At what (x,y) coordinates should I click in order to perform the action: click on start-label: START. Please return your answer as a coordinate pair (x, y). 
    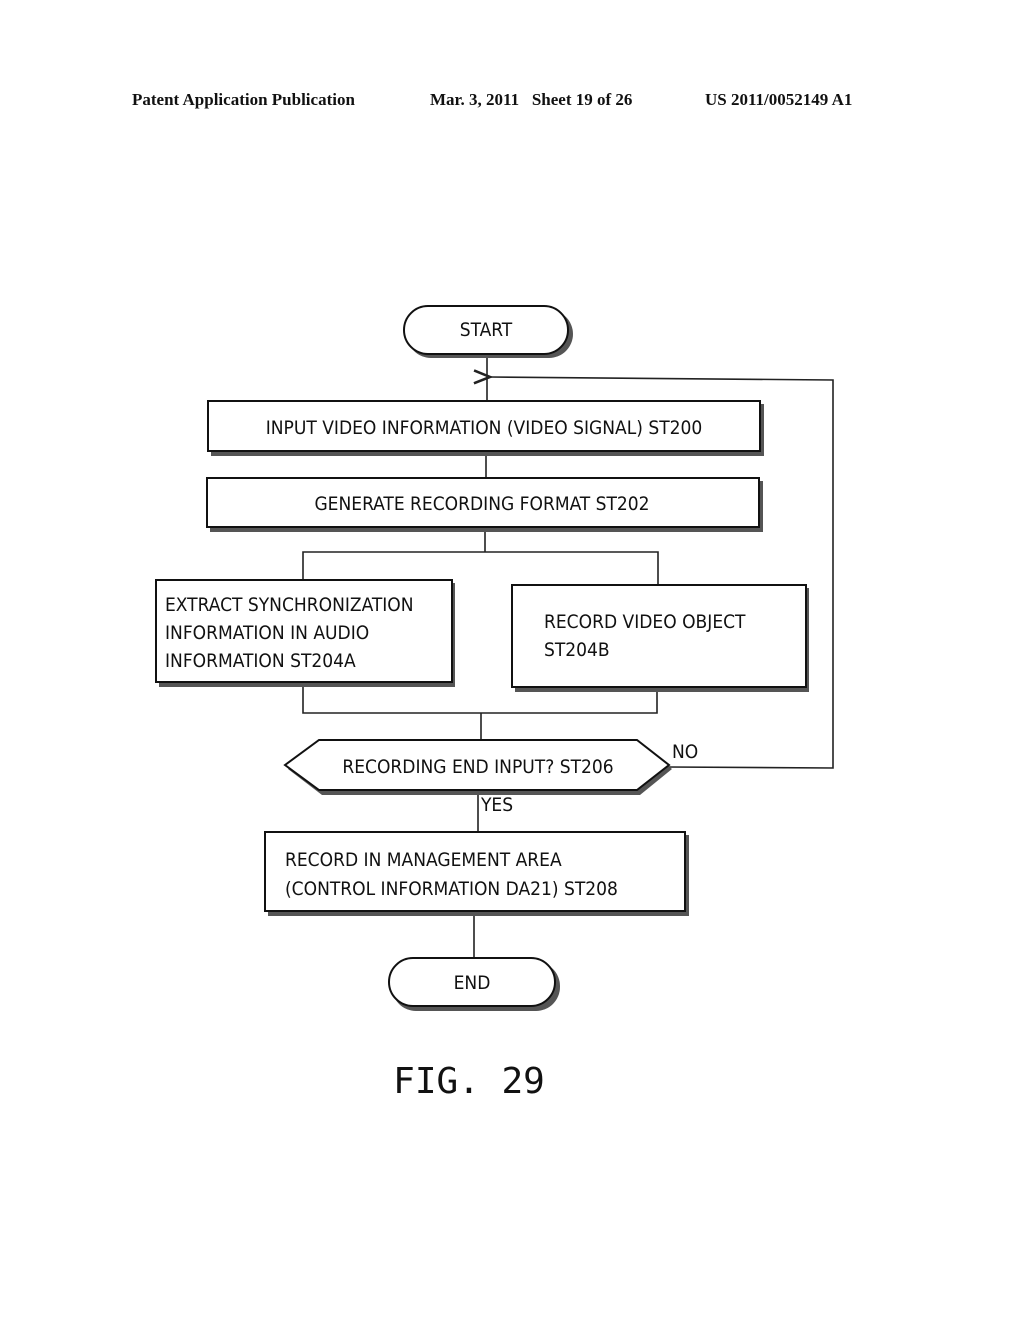
    Looking at the image, I should click on (486, 330).